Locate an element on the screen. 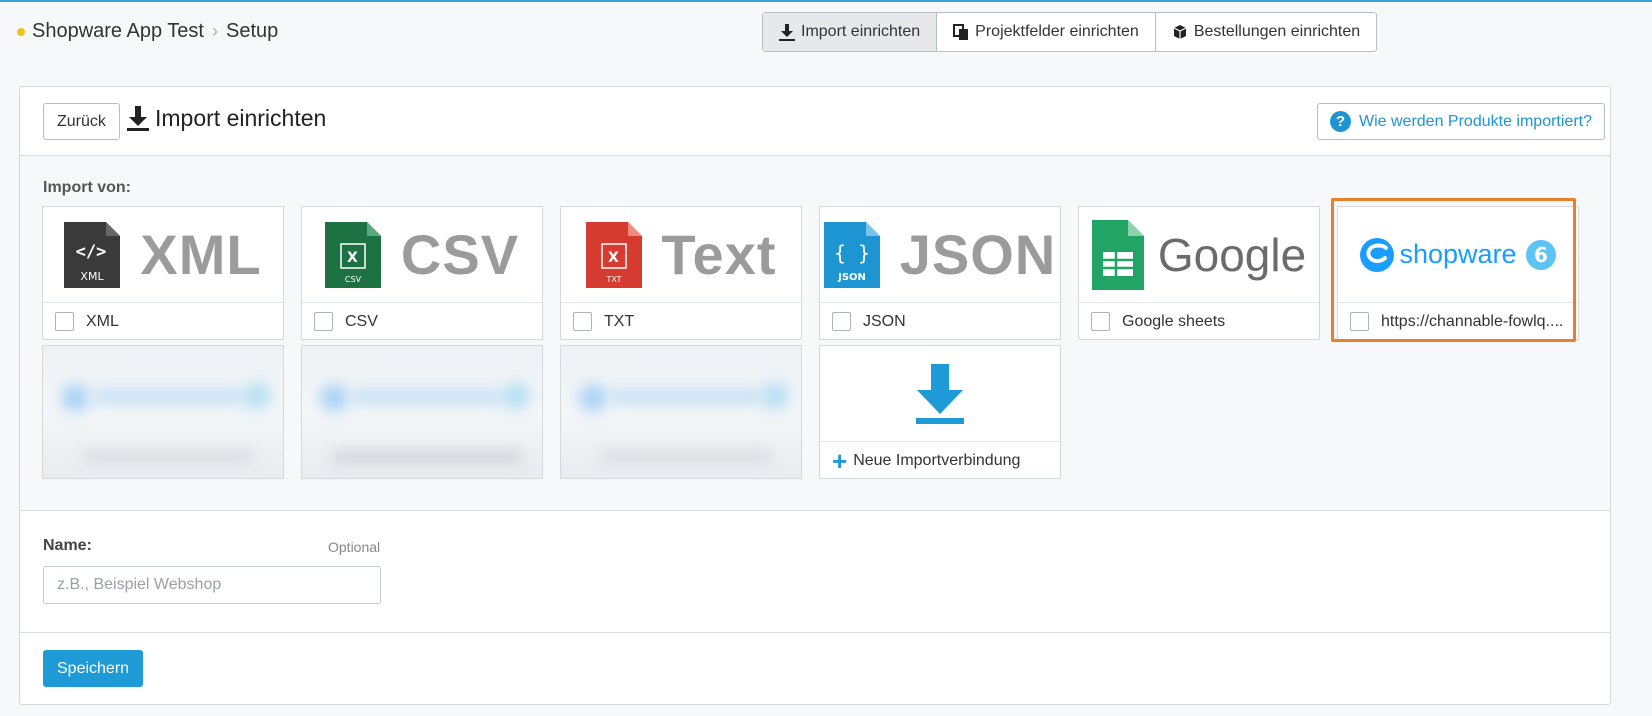  txt-checkbox is located at coordinates (582, 321).